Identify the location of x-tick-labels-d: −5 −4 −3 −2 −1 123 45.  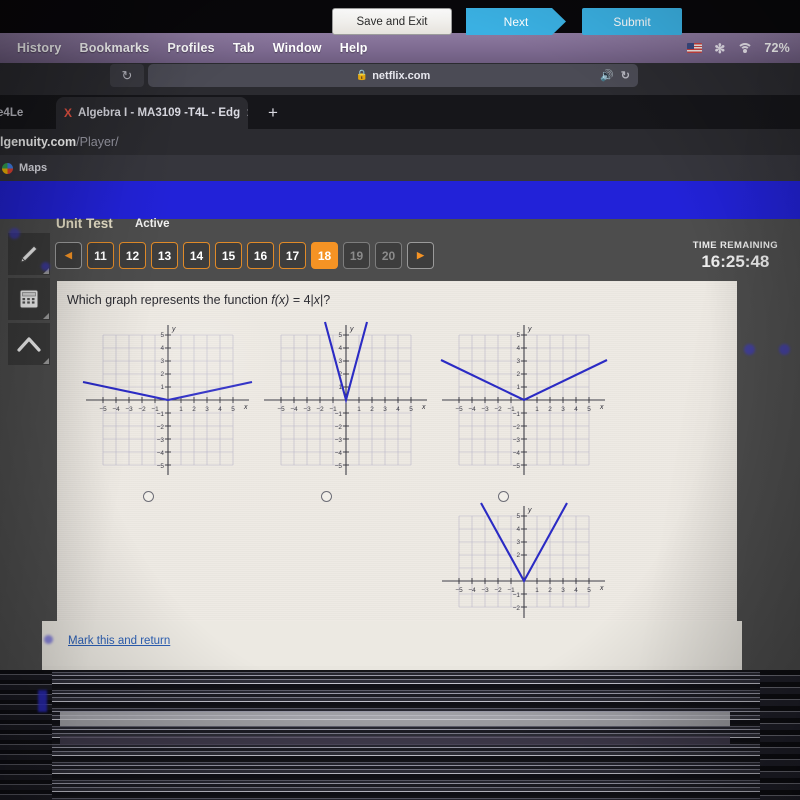
(523, 590).